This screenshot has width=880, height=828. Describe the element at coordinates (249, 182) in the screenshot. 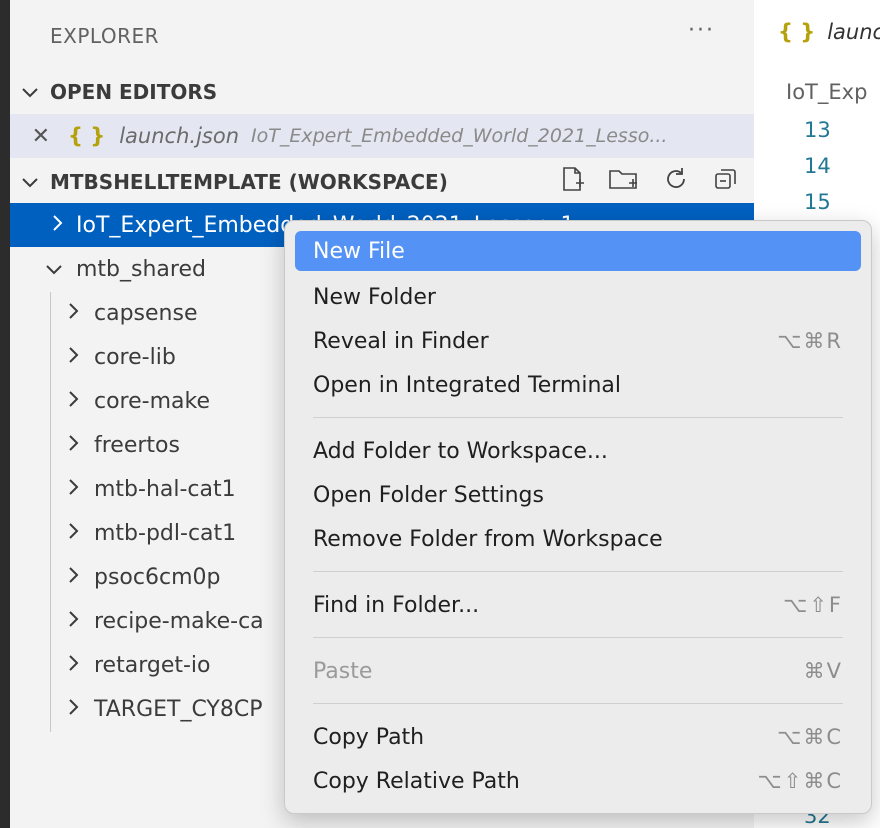

I see `workspace-label: MTBSHELLTEMPLATE (WORKSPACE)` at that location.